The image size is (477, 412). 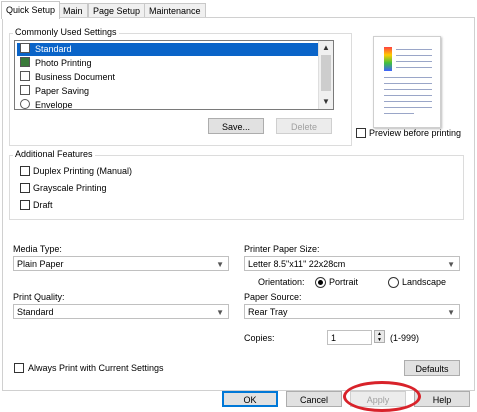 What do you see at coordinates (117, 10) in the screenshot?
I see `tab-page-setup: Page Setup` at bounding box center [117, 10].